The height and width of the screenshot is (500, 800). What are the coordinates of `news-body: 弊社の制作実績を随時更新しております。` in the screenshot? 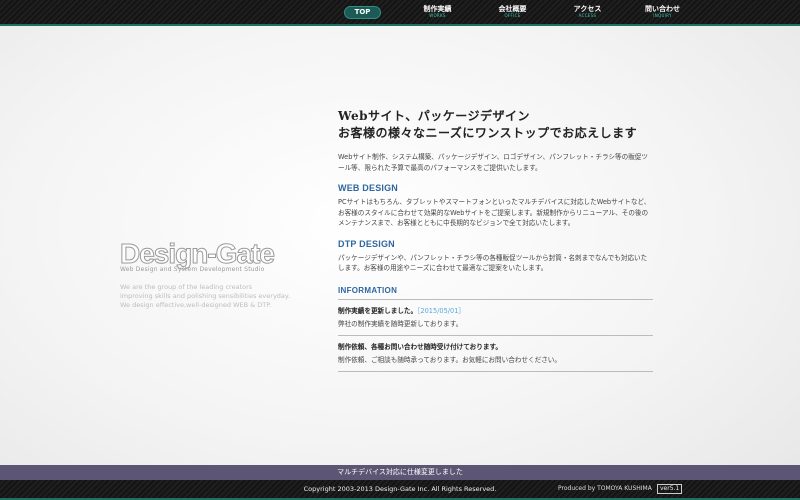 It's located at (400, 323).